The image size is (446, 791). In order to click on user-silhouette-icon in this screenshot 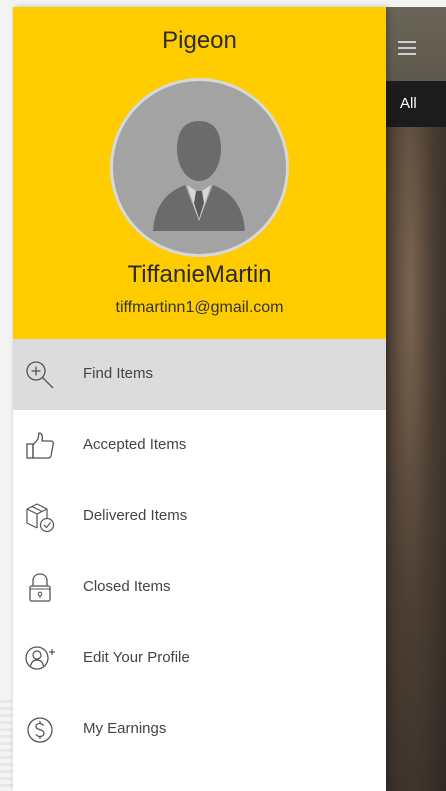, I will do `click(199, 176)`.